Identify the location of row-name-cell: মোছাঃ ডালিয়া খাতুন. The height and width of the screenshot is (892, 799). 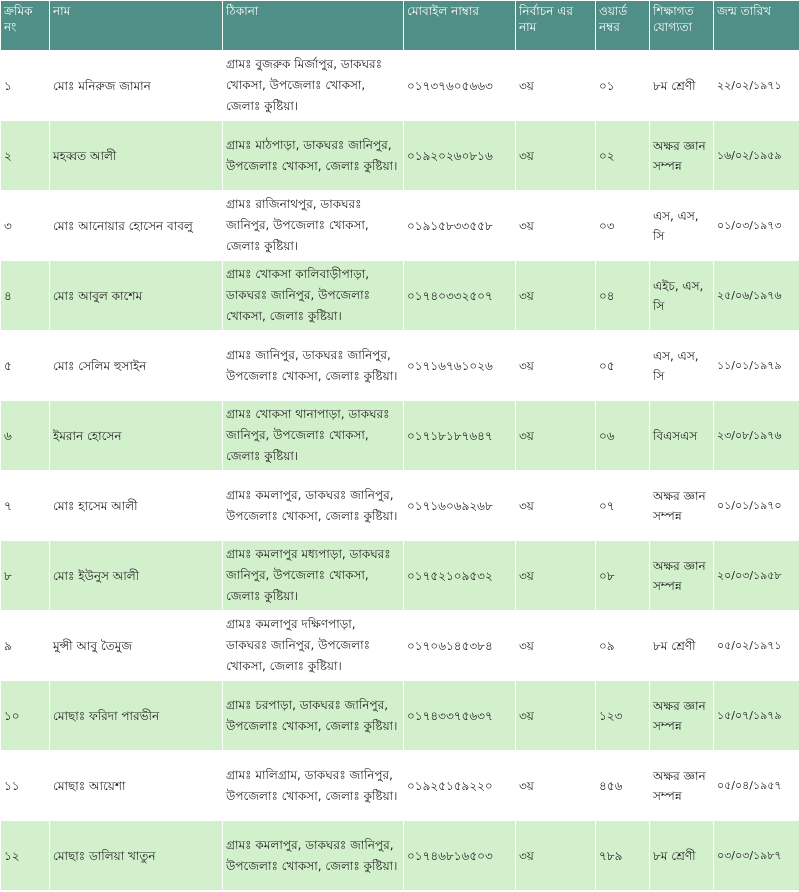
(136, 855).